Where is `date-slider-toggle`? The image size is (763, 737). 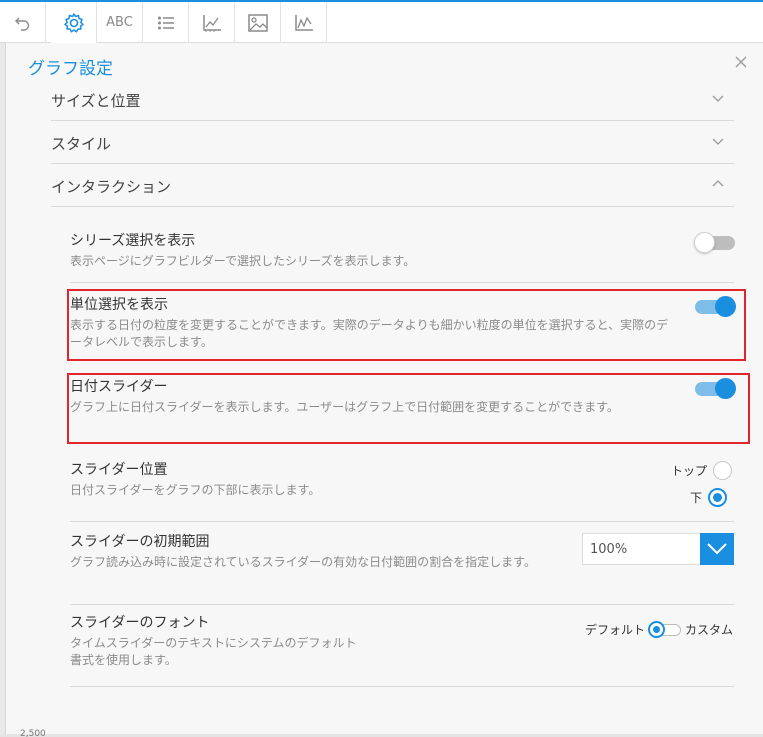
date-slider-toggle is located at coordinates (715, 388).